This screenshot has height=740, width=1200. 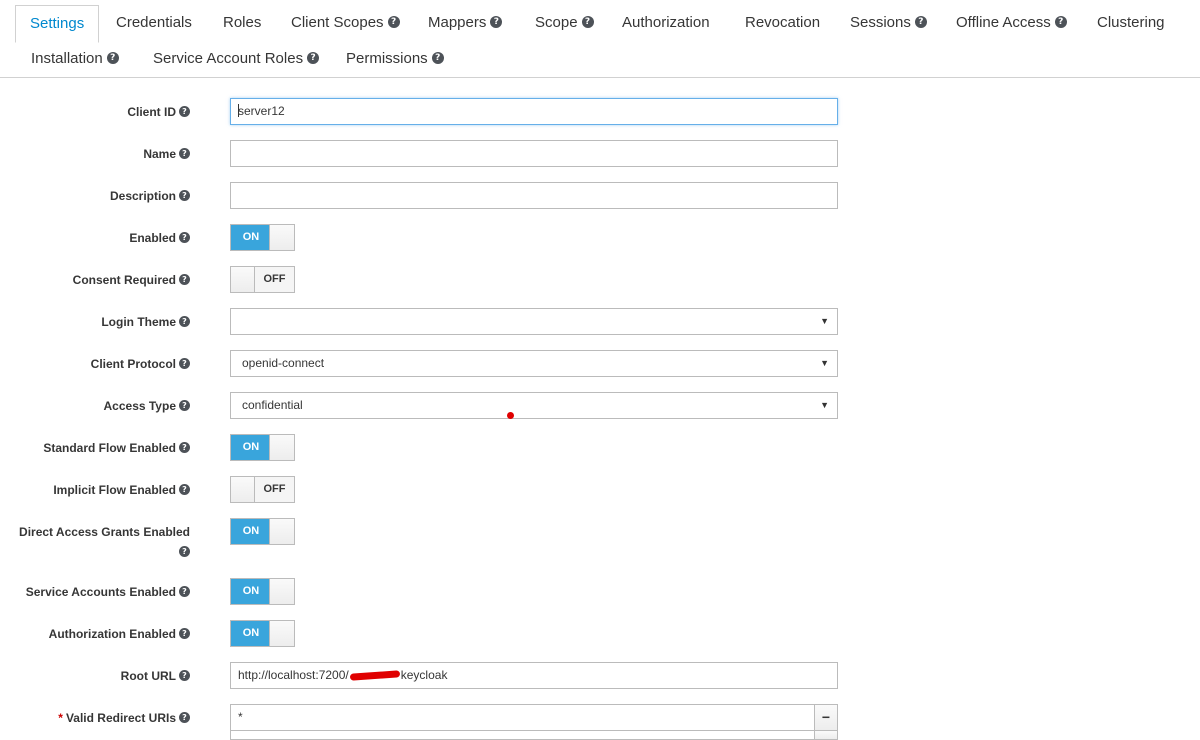 I want to click on direct-access-switch: ON, so click(x=262, y=531).